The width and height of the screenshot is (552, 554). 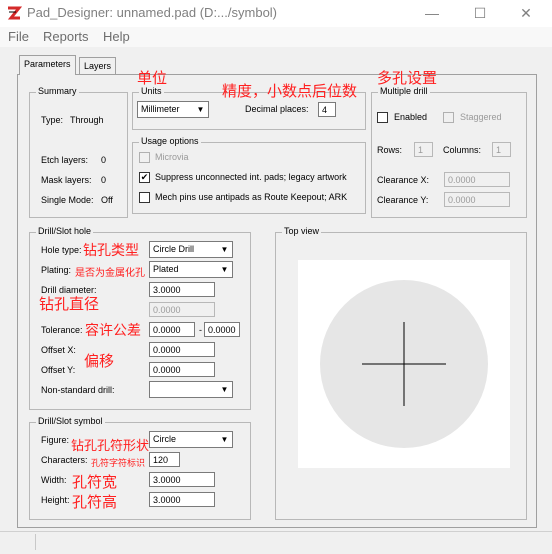 What do you see at coordinates (277, 109) in the screenshot?
I see `decimal-places-label: Decimal places:` at bounding box center [277, 109].